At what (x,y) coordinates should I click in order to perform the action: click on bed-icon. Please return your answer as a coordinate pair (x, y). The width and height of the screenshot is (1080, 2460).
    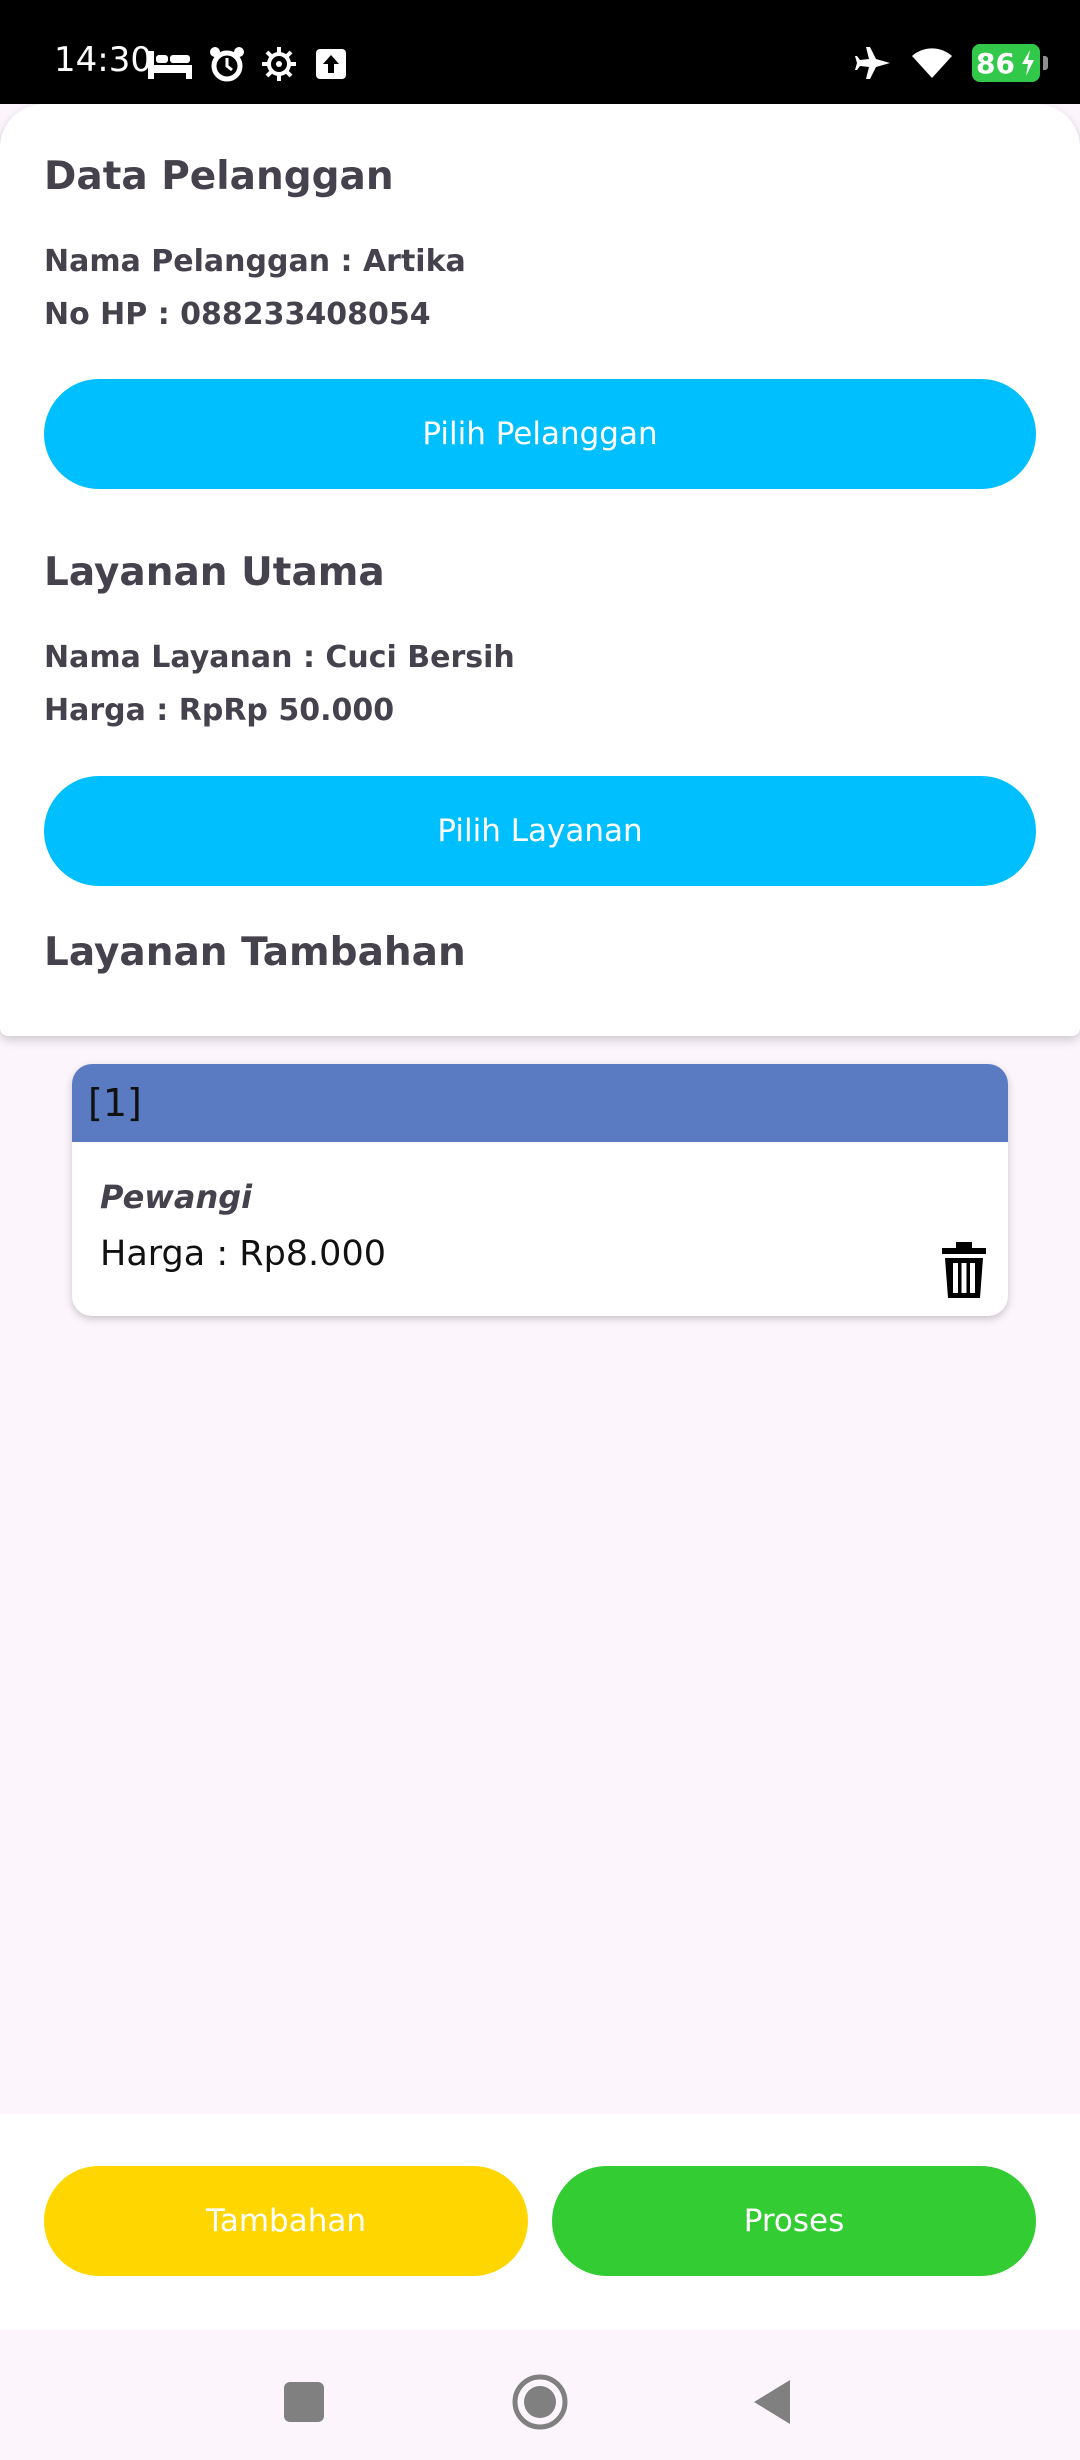
    Looking at the image, I should click on (170, 65).